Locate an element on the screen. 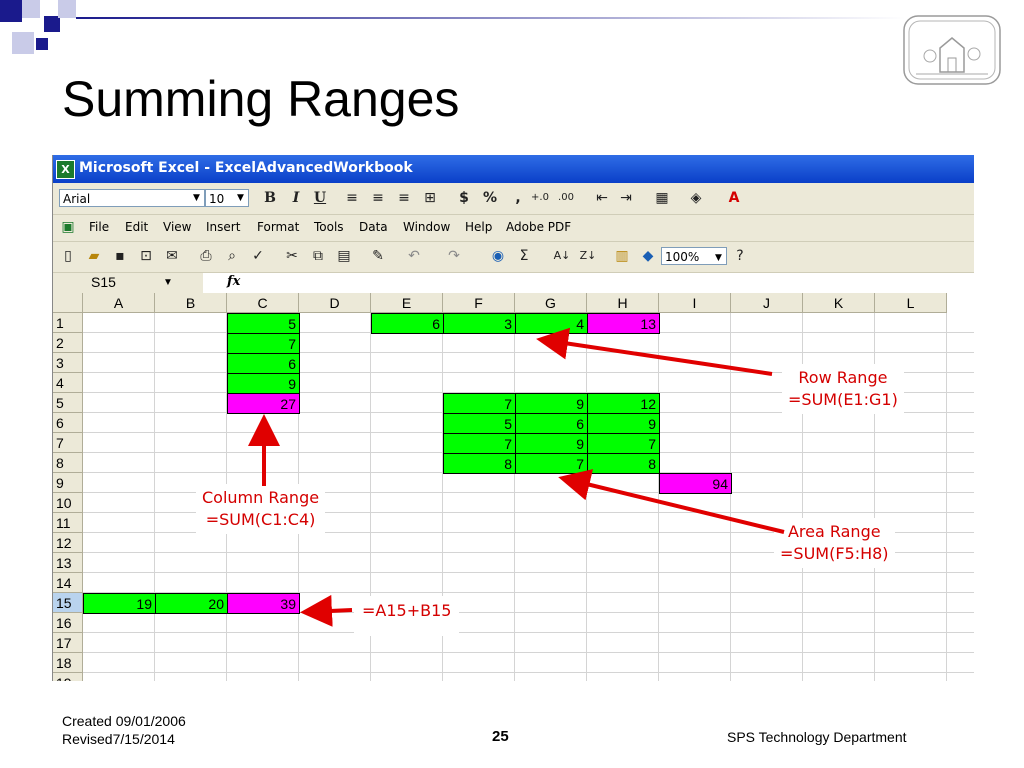 Image resolution: width=1024 pixels, height=768 pixels. borders-icon: ▦ is located at coordinates (662, 198).